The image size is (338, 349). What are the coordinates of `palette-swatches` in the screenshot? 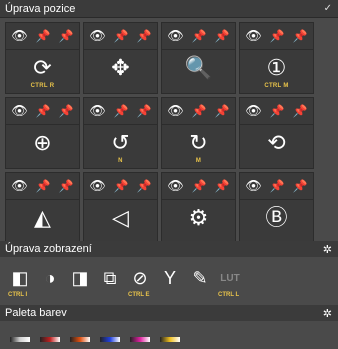 It's located at (169, 339).